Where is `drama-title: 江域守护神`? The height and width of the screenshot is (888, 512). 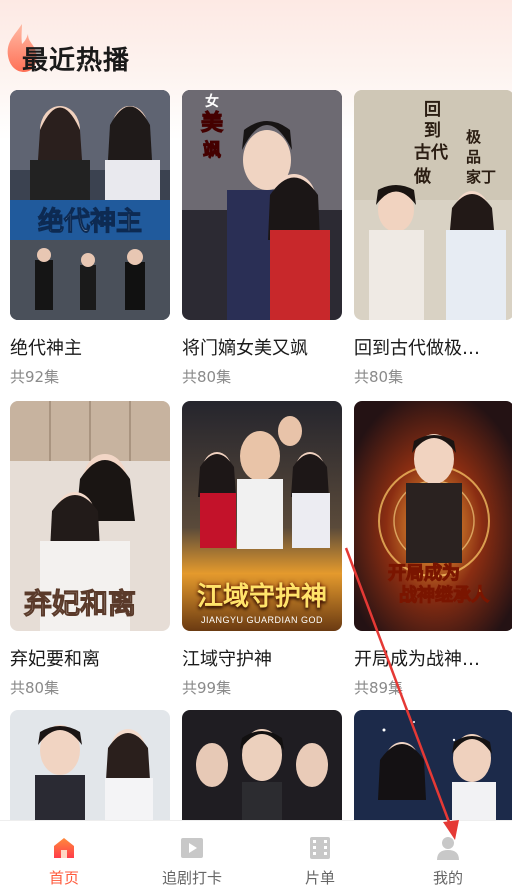 drama-title: 江域守护神 is located at coordinates (262, 658).